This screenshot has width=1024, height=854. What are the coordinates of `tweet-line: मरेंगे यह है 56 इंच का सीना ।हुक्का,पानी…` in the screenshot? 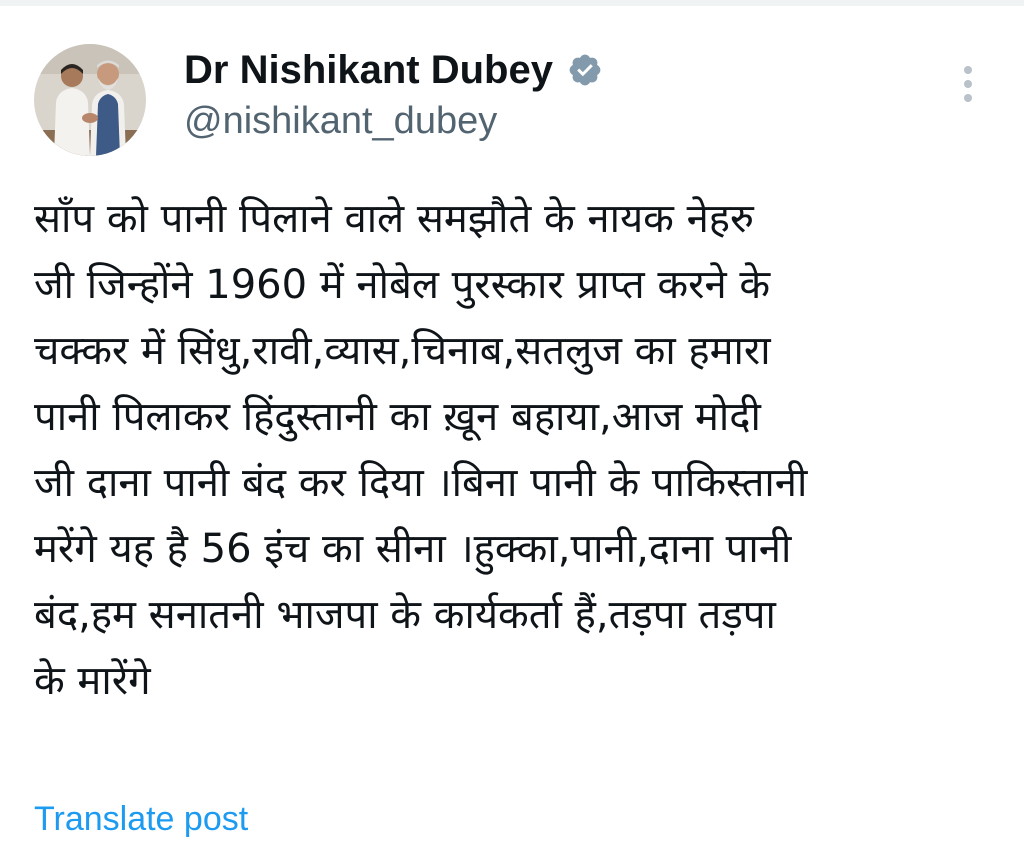 It's located at (413, 549).